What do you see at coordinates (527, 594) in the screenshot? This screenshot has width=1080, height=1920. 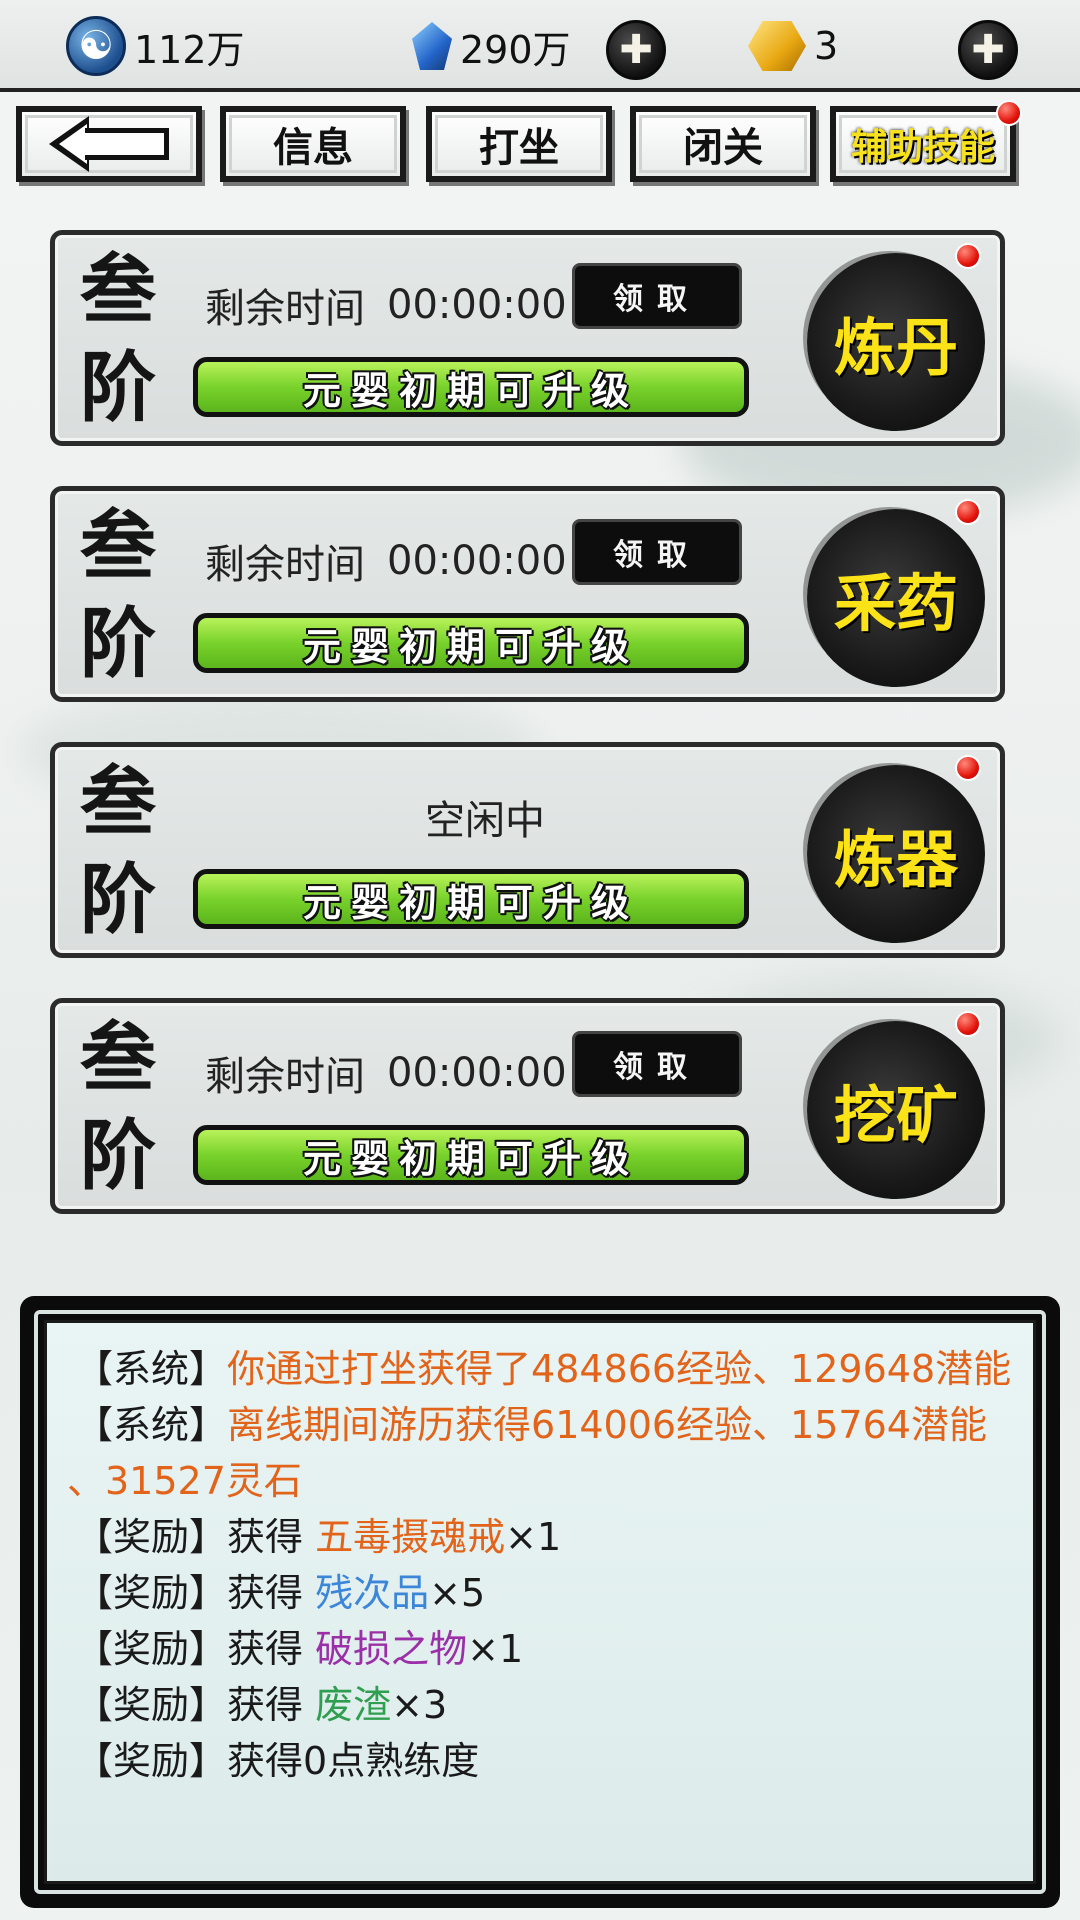 I see `skill-card-herbalism: 叁阶 剩余时间 00:00:00 领取 元婴初期可升级 采药` at bounding box center [527, 594].